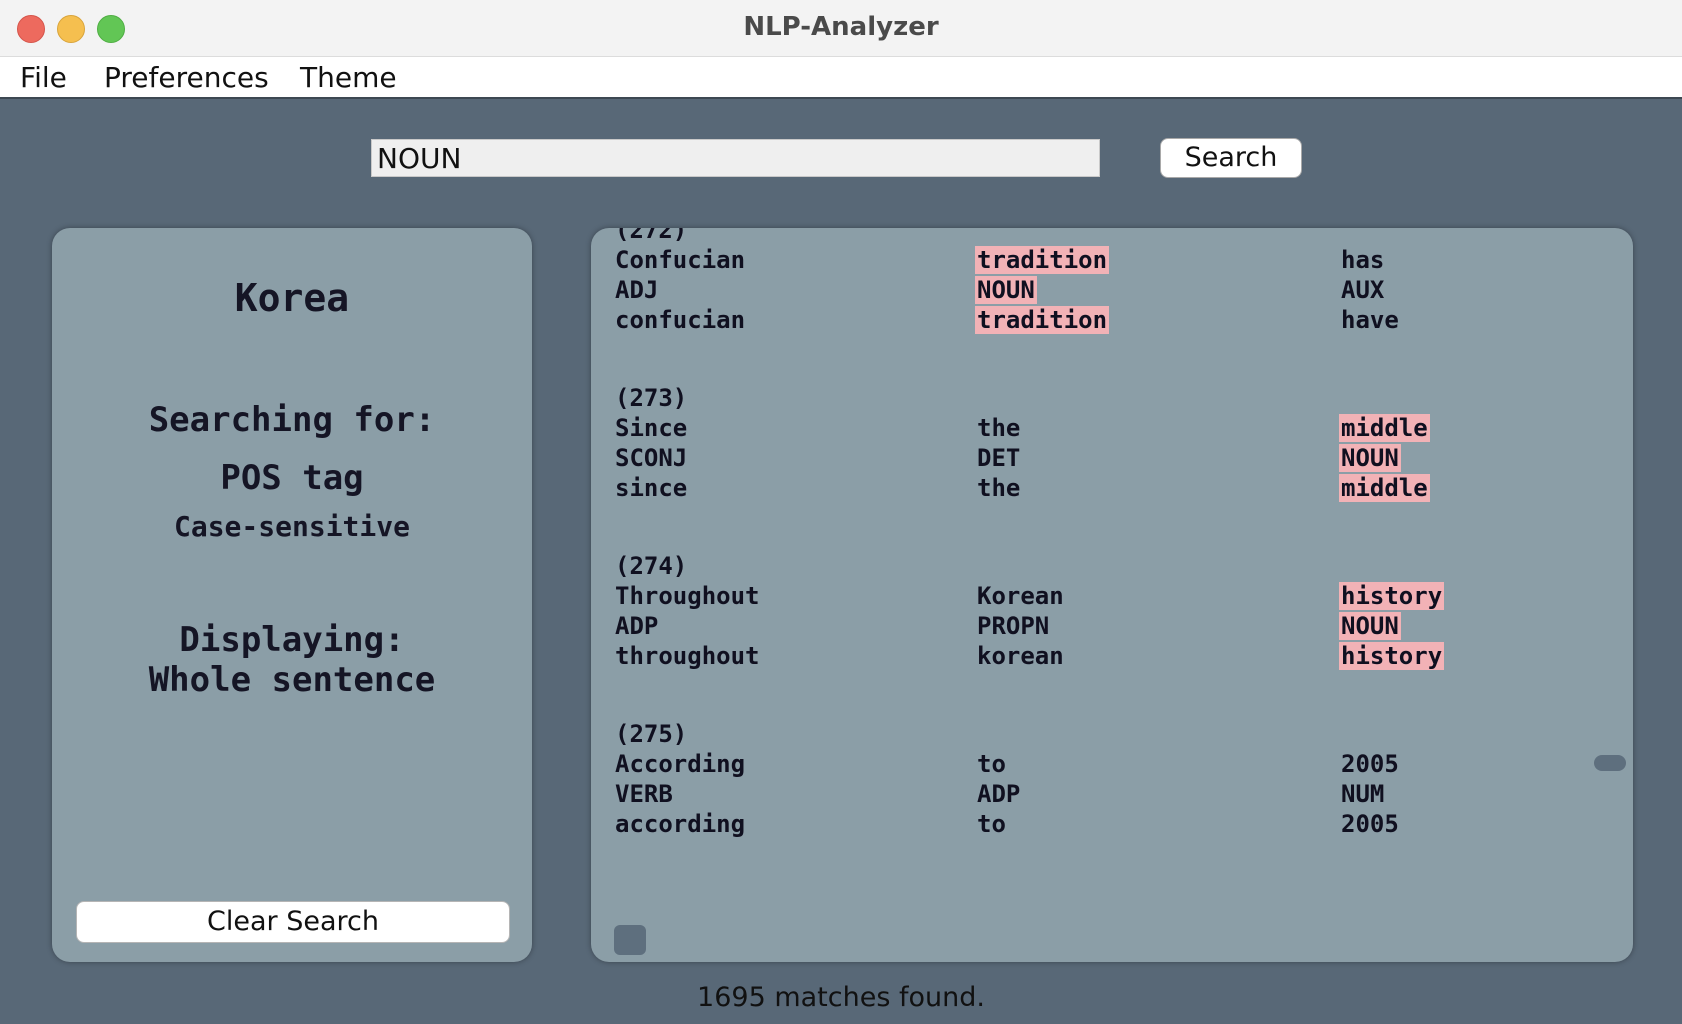 This screenshot has height=1024, width=1682. What do you see at coordinates (292, 420) in the screenshot?
I see `searching-for-label: Searching for:` at bounding box center [292, 420].